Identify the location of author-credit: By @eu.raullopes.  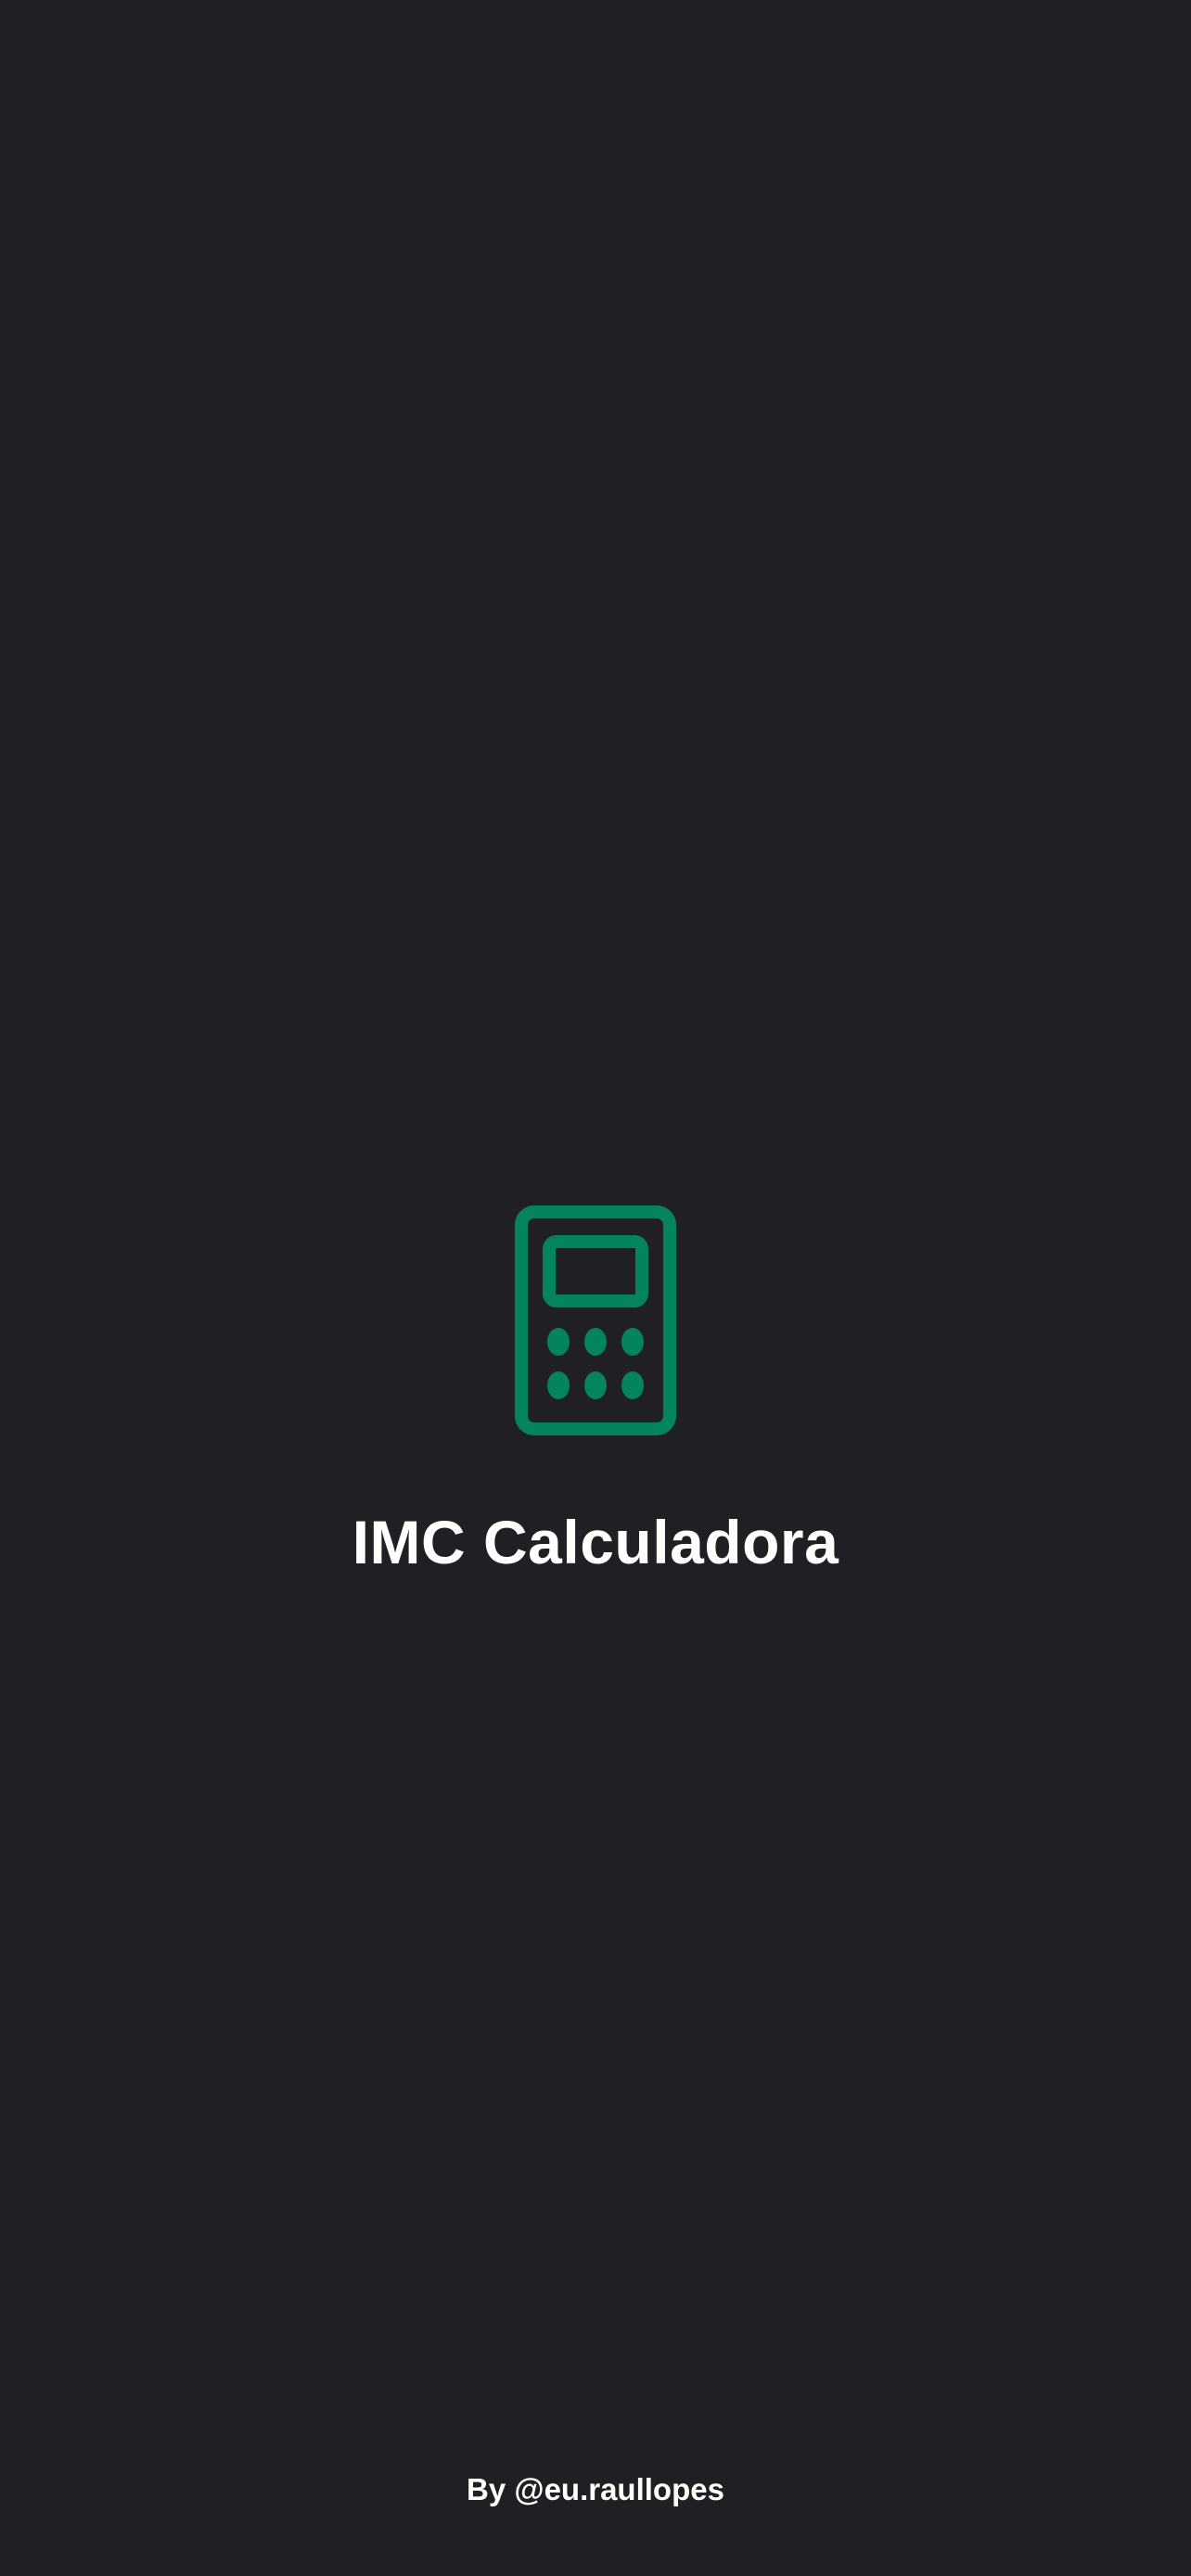
(595, 2489).